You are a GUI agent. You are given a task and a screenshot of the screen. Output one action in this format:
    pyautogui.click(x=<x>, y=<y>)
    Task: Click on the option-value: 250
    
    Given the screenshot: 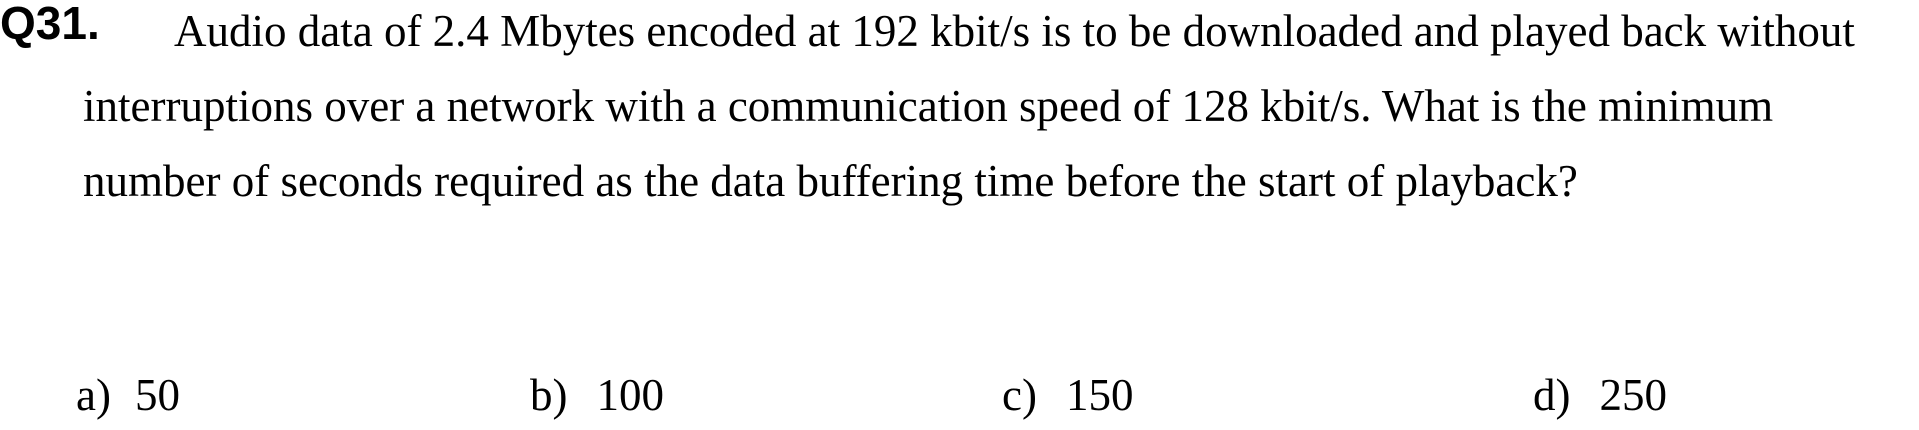 What is the action you would take?
    pyautogui.click(x=1633, y=395)
    